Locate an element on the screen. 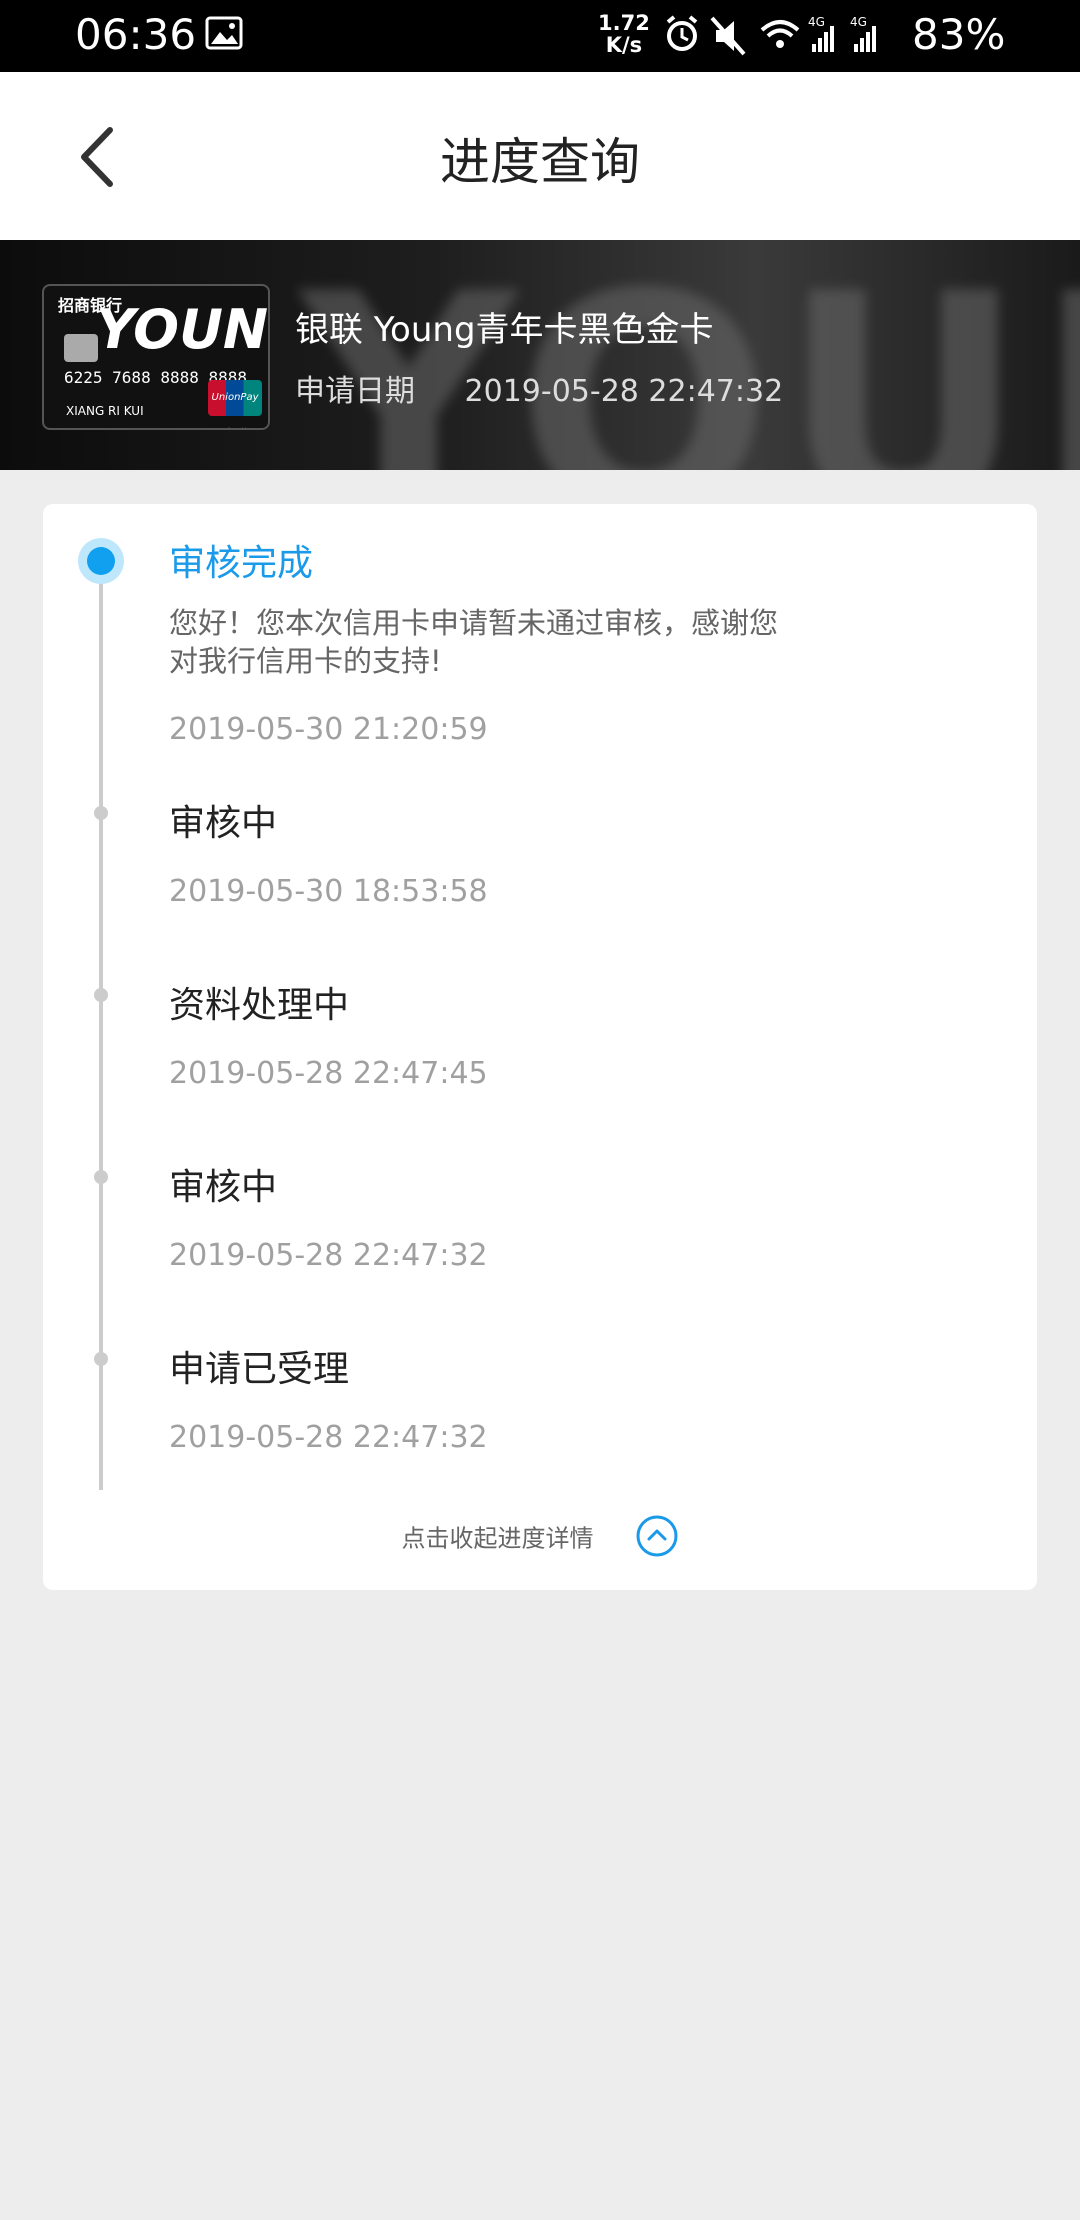 This screenshot has width=1080, height=2220. apply-date-row: 申请日期 2019-05-28 22:47:32 is located at coordinates (539, 388).